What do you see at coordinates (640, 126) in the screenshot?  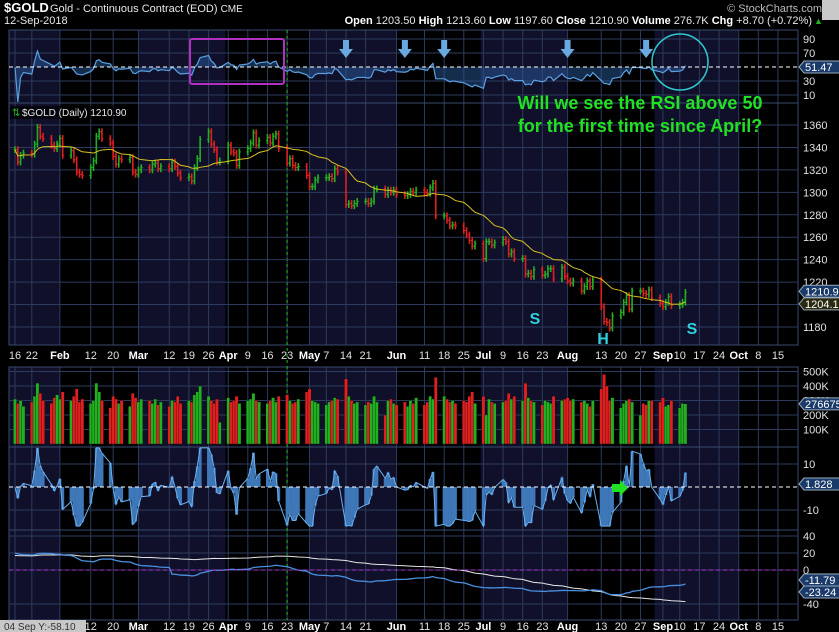 I see `annotation-line-2: for the first time since April?` at bounding box center [640, 126].